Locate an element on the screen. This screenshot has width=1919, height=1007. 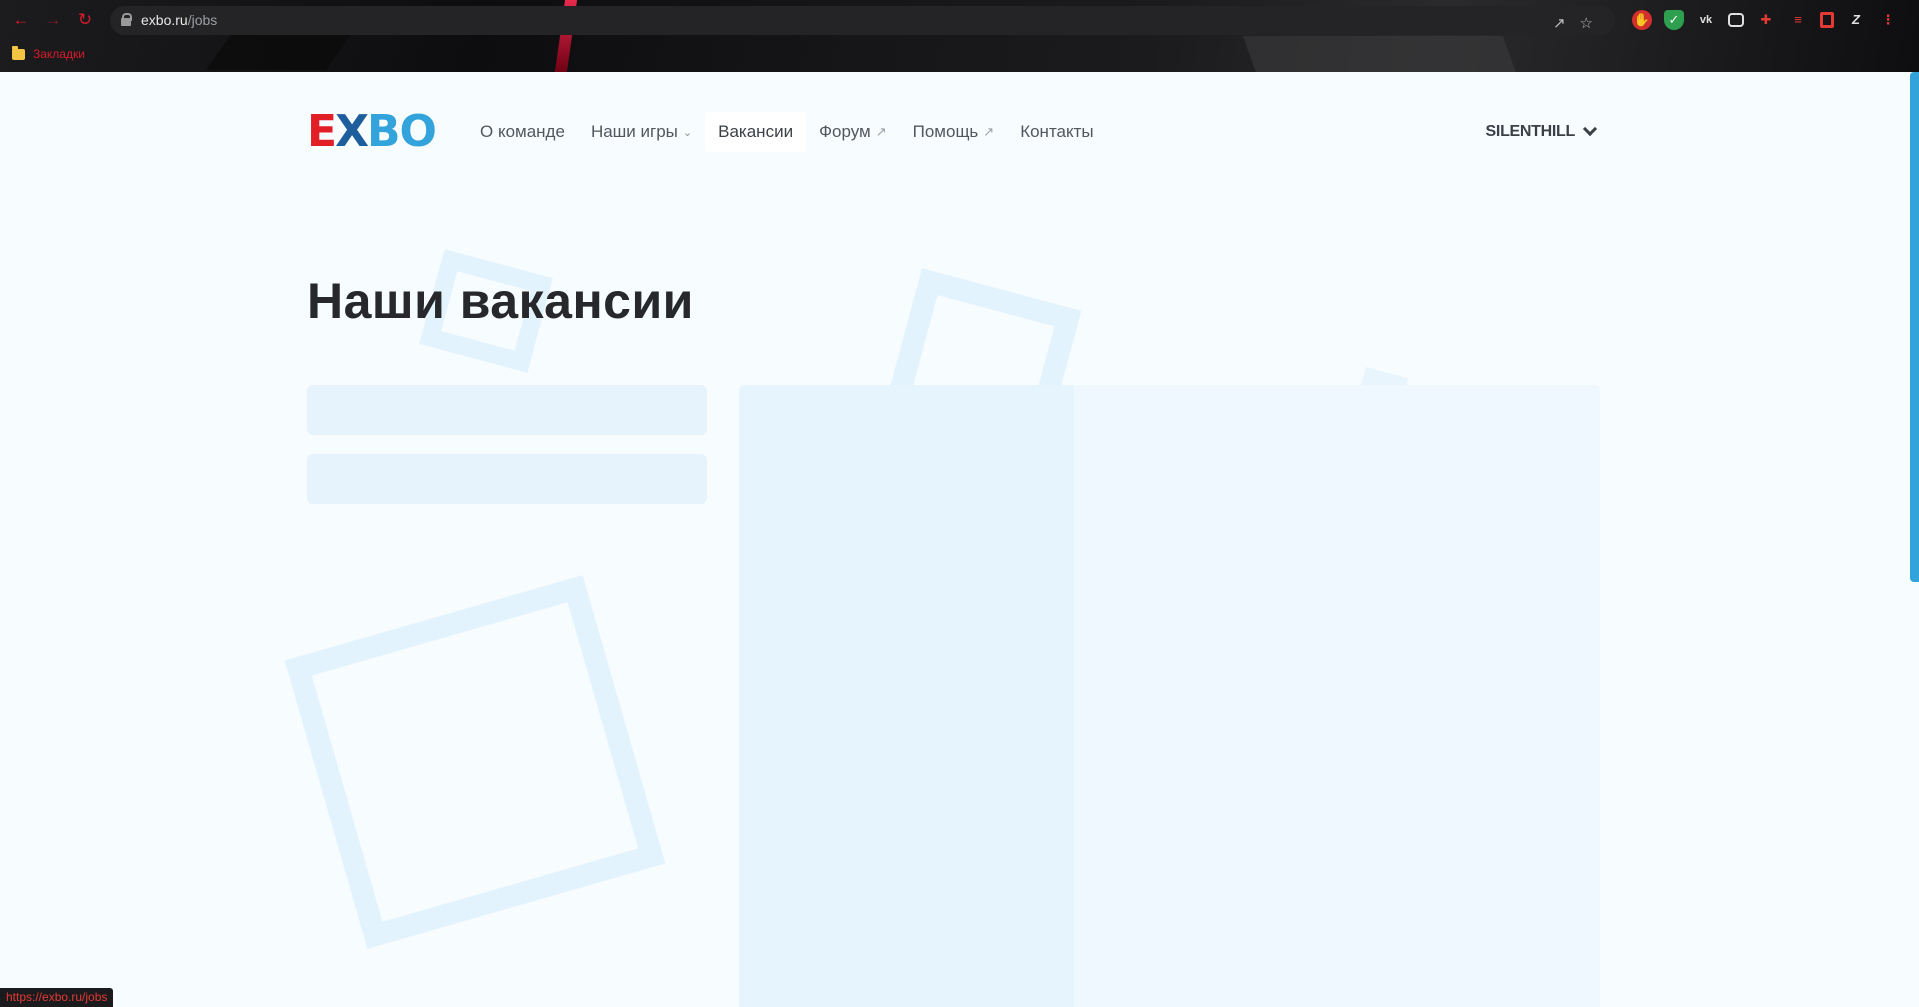
bg-square-decoration is located at coordinates (475, 762).